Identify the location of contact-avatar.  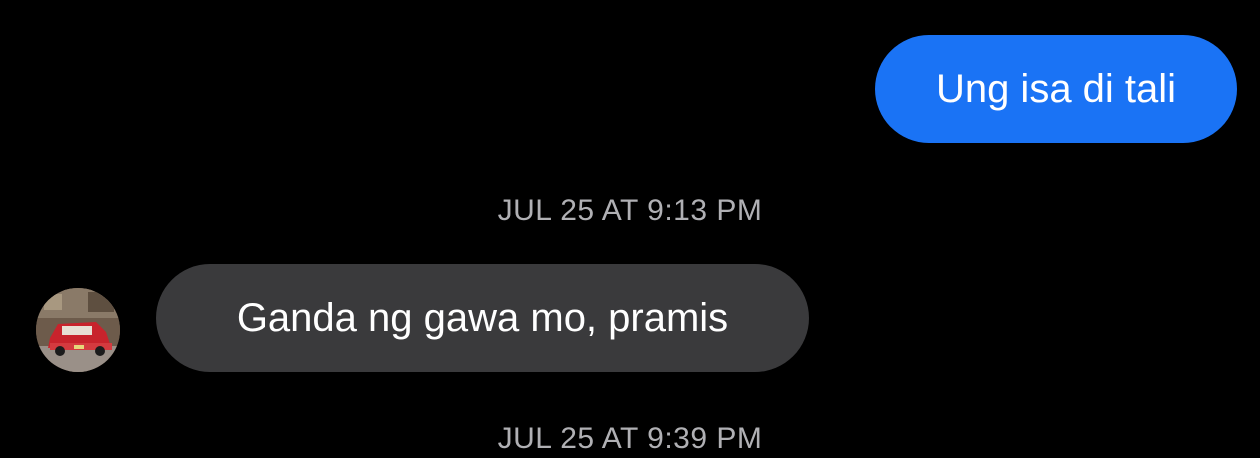
(78, 330).